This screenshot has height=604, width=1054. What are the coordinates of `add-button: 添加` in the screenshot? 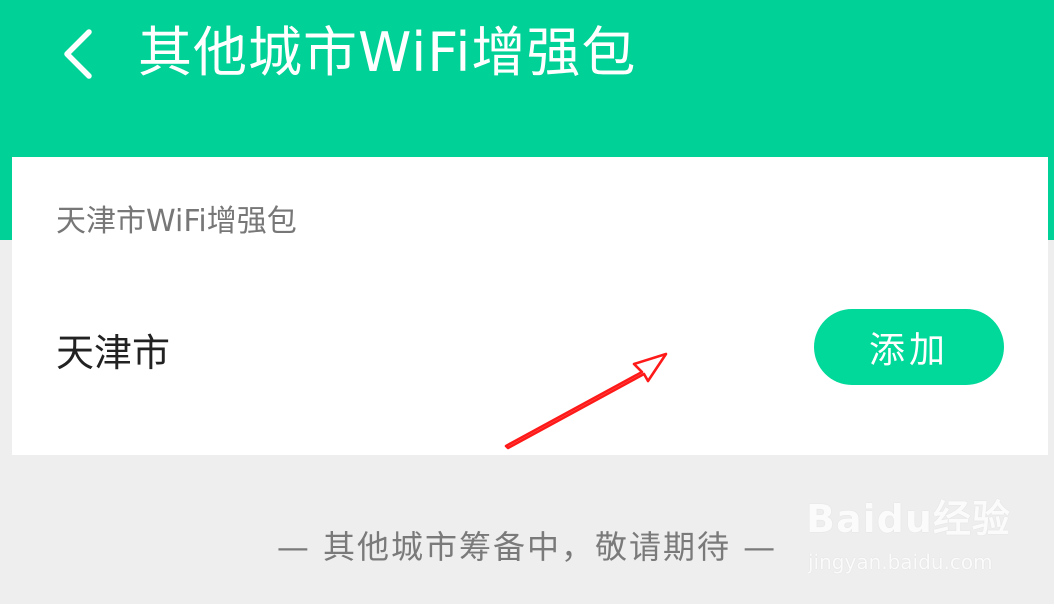 It's located at (909, 347).